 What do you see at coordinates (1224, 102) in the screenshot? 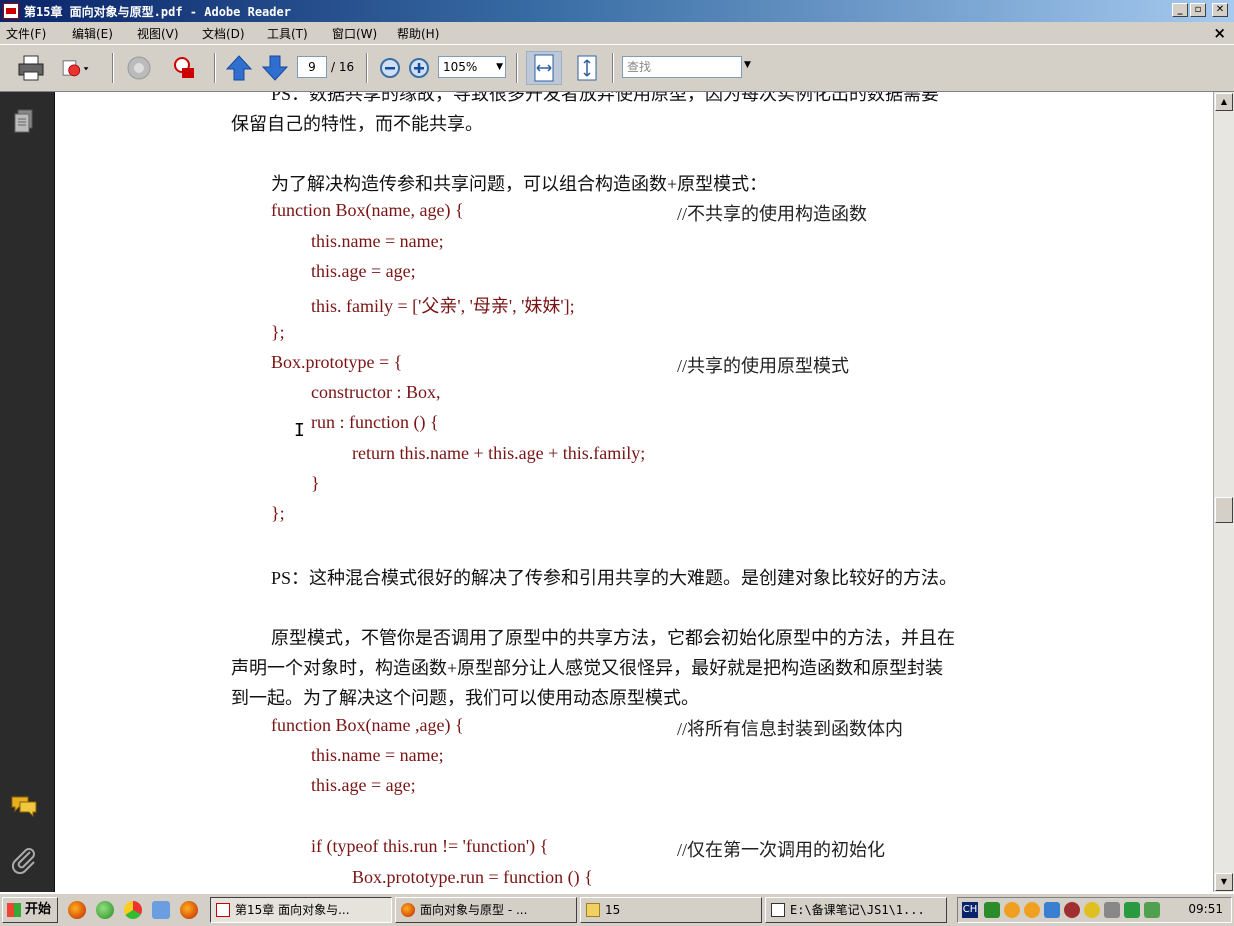
I see `scroll-up-button: ▲` at bounding box center [1224, 102].